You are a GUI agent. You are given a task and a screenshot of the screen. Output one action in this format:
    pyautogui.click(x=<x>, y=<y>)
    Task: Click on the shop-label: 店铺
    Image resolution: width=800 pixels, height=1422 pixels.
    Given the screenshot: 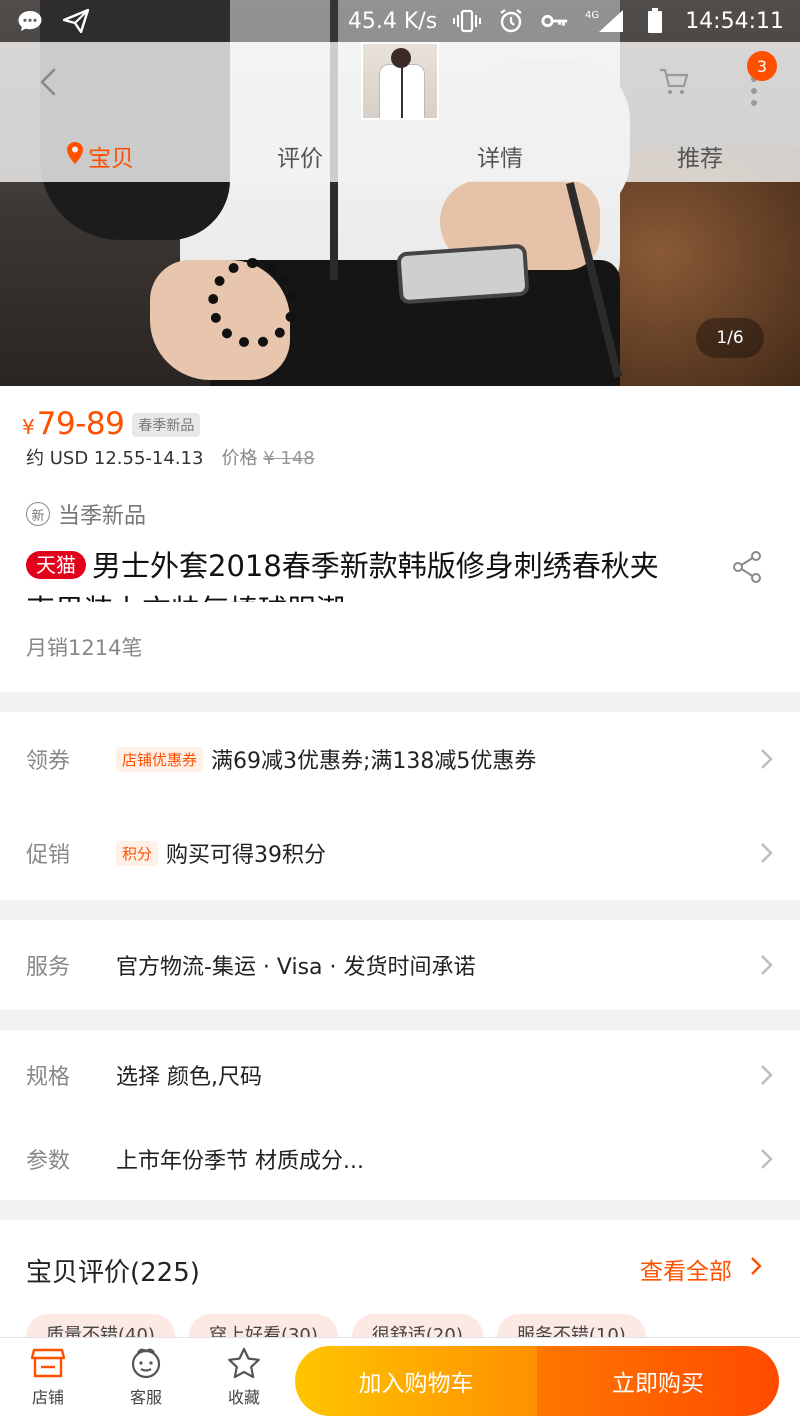 What is the action you would take?
    pyautogui.click(x=47, y=1397)
    